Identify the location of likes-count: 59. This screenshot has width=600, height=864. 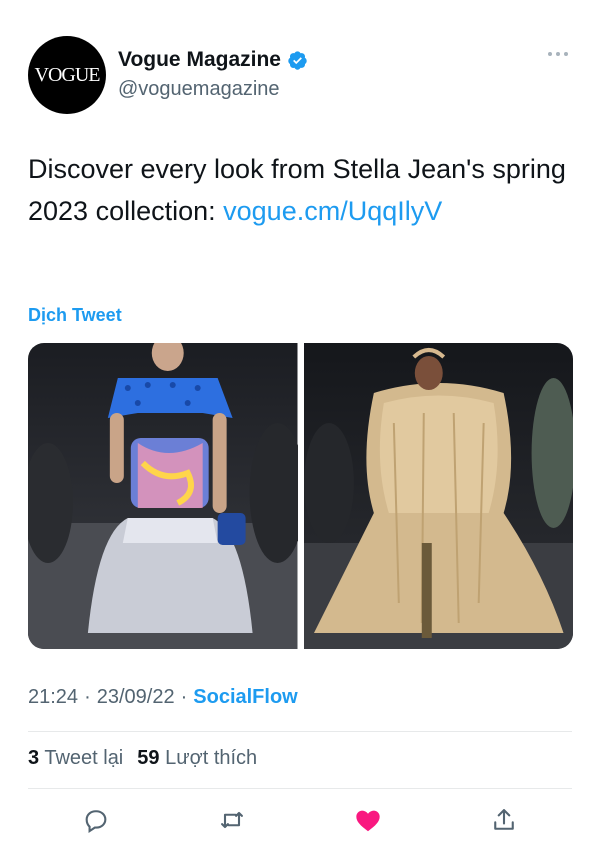
(148, 758).